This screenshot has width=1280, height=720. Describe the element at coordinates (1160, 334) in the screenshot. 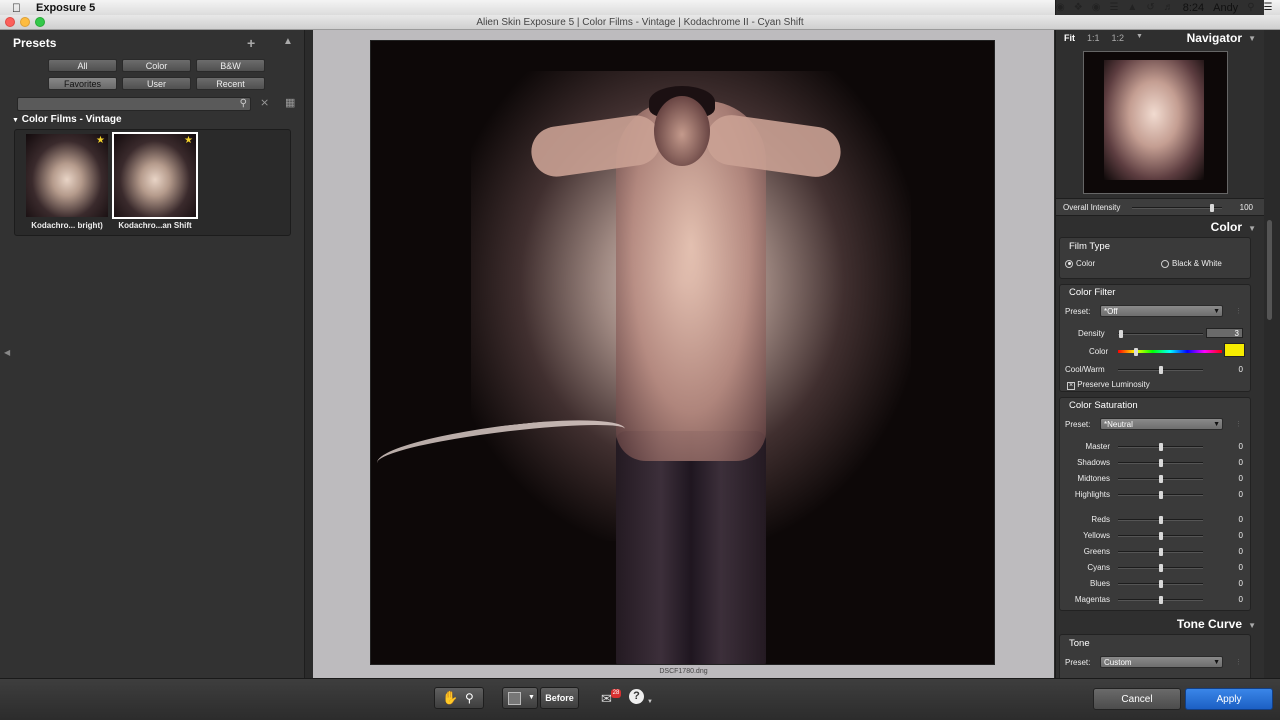

I see `density-slider` at that location.